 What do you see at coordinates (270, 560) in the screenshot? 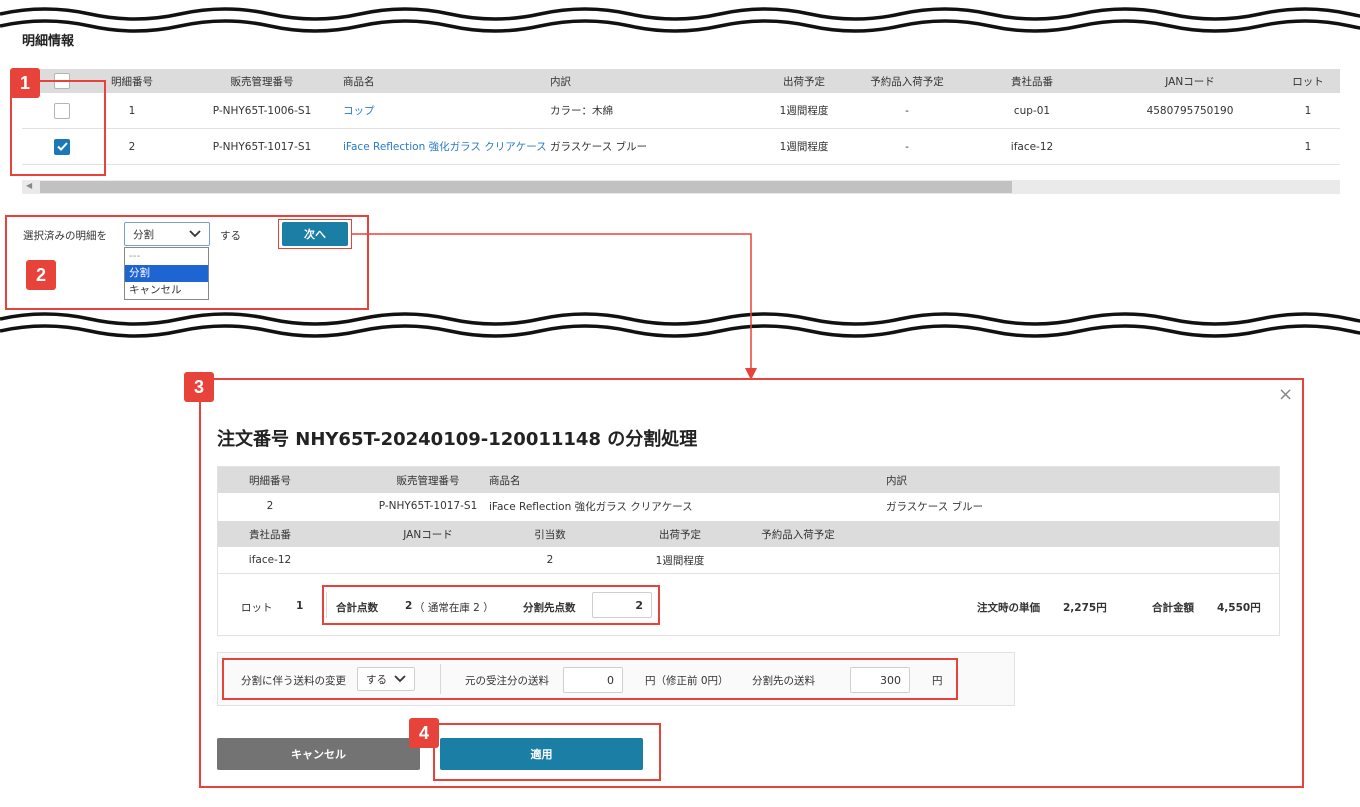
I see `info-part-no: iface-12` at bounding box center [270, 560].